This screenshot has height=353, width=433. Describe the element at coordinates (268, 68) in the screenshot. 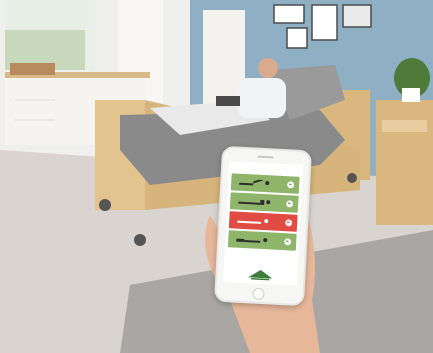

I see `person-head` at that location.